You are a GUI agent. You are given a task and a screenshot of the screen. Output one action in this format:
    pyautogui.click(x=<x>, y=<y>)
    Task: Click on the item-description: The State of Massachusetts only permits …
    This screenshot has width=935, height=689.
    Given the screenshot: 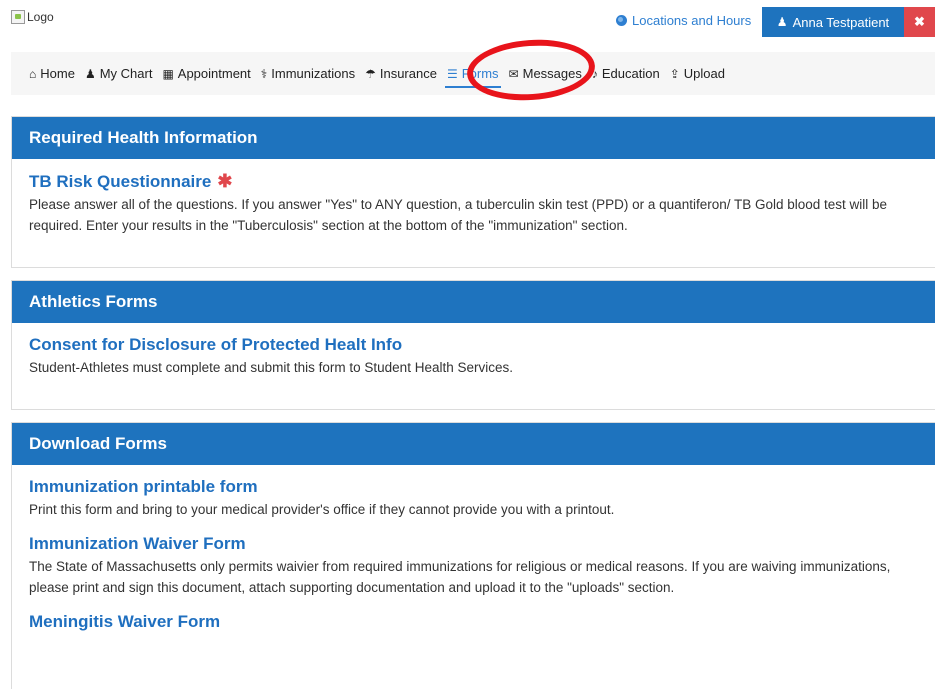 What is the action you would take?
    pyautogui.click(x=460, y=577)
    